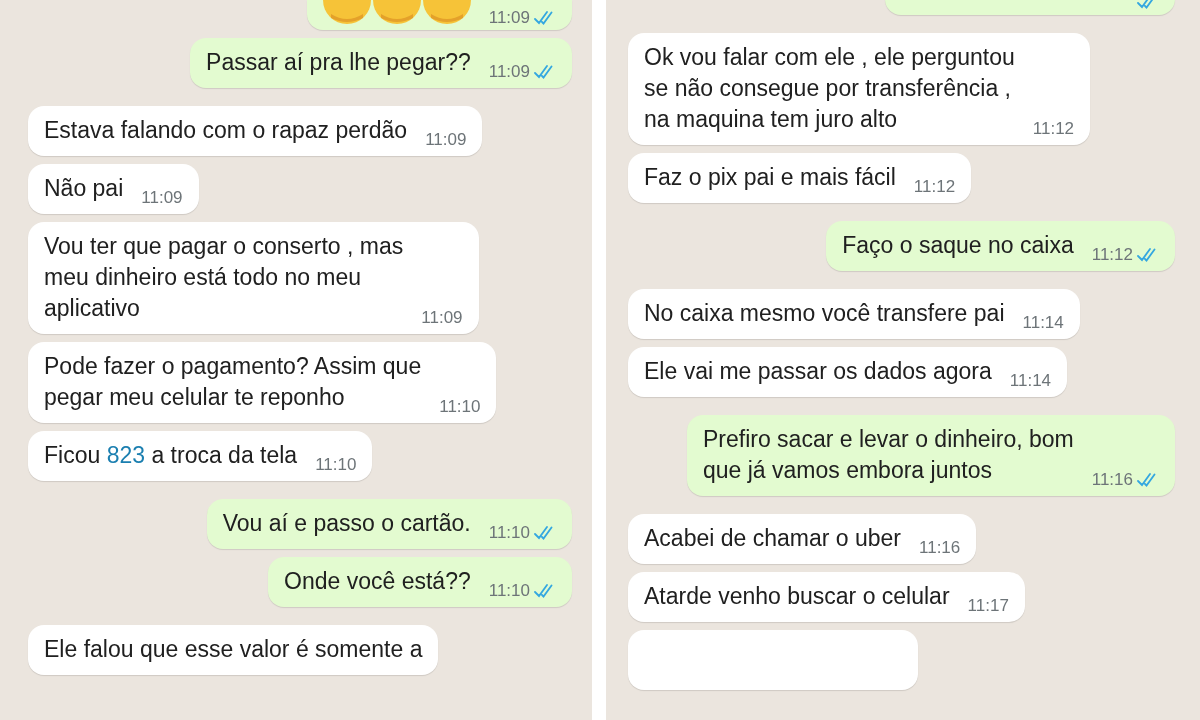 The height and width of the screenshot is (720, 1200). I want to click on message-text: Faz o pix pai e mais fácil, so click(770, 177).